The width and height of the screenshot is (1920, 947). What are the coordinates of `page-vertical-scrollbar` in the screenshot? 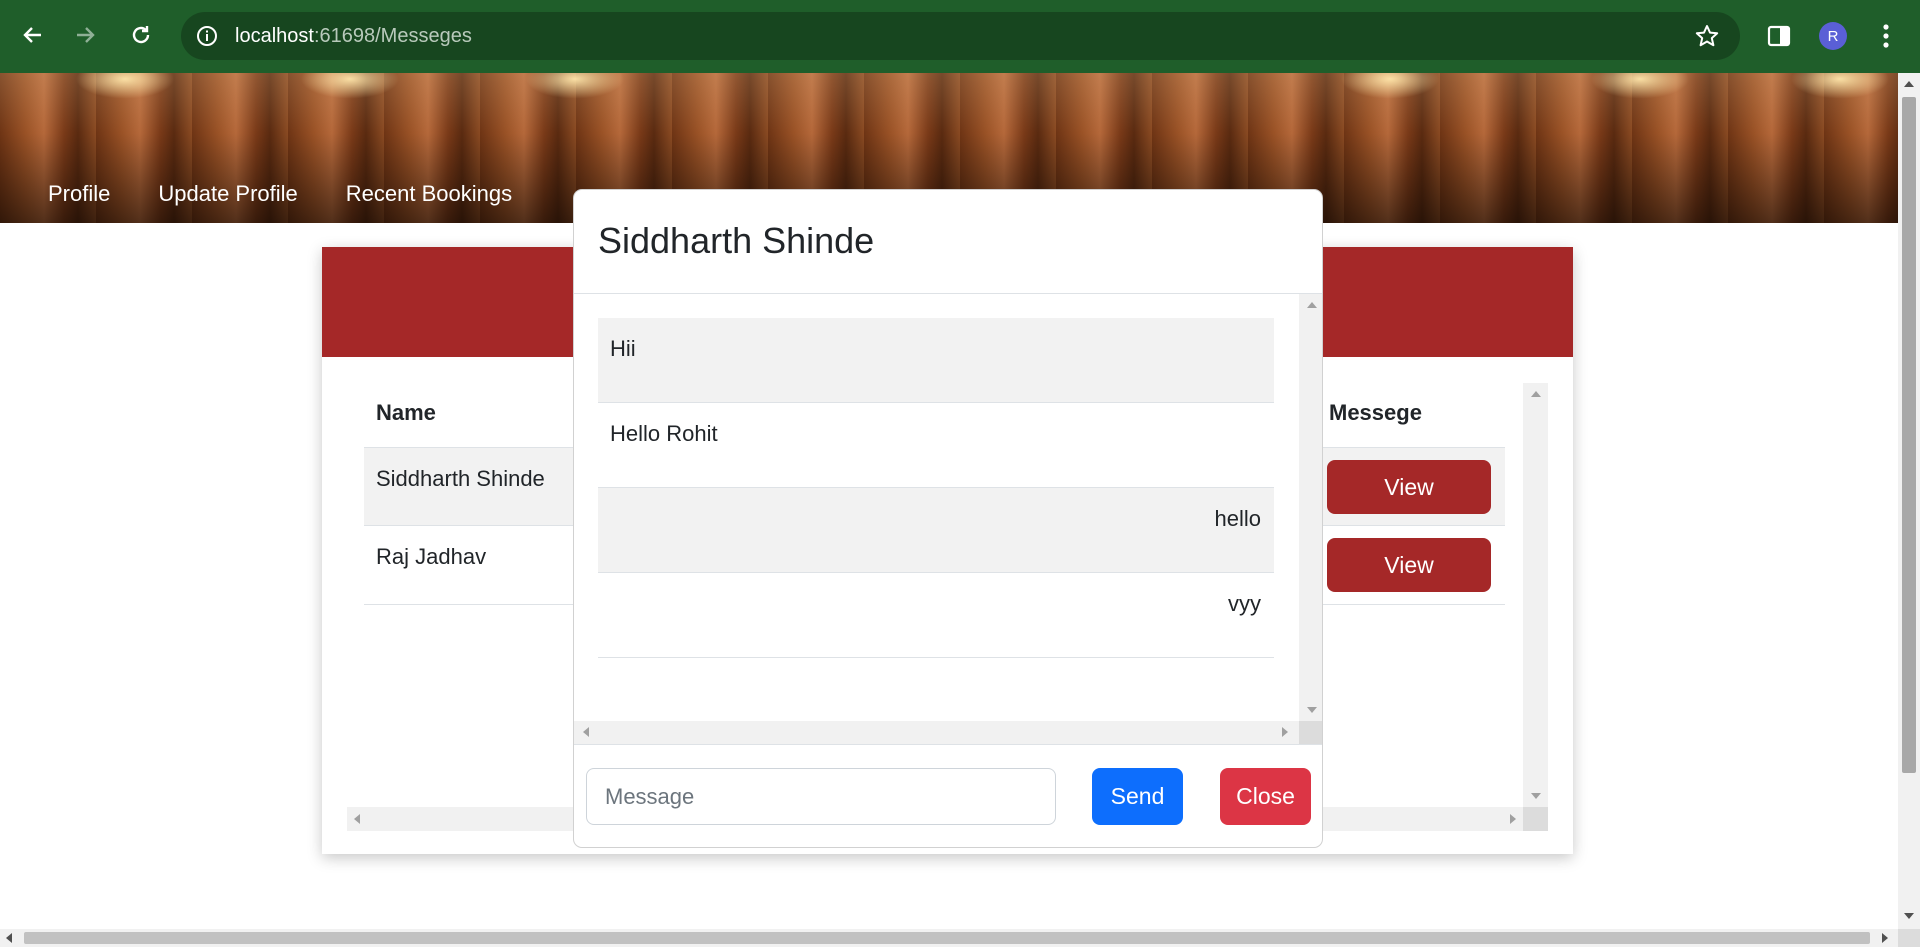 It's located at (1909, 501).